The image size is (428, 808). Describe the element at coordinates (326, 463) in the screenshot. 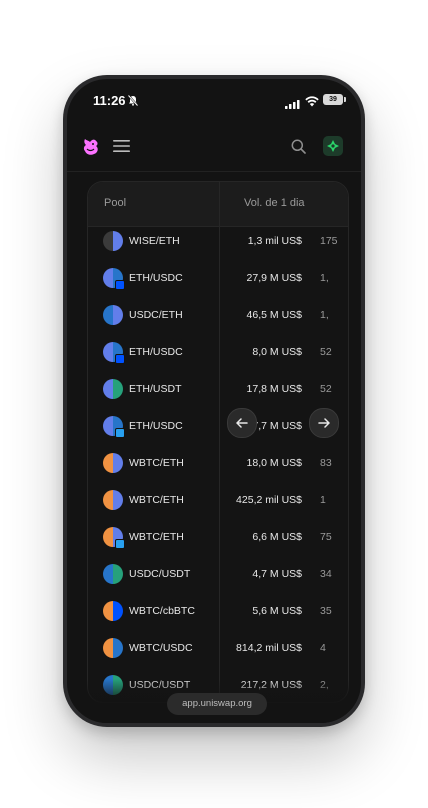

I see `pool-next-column-value: 83` at that location.